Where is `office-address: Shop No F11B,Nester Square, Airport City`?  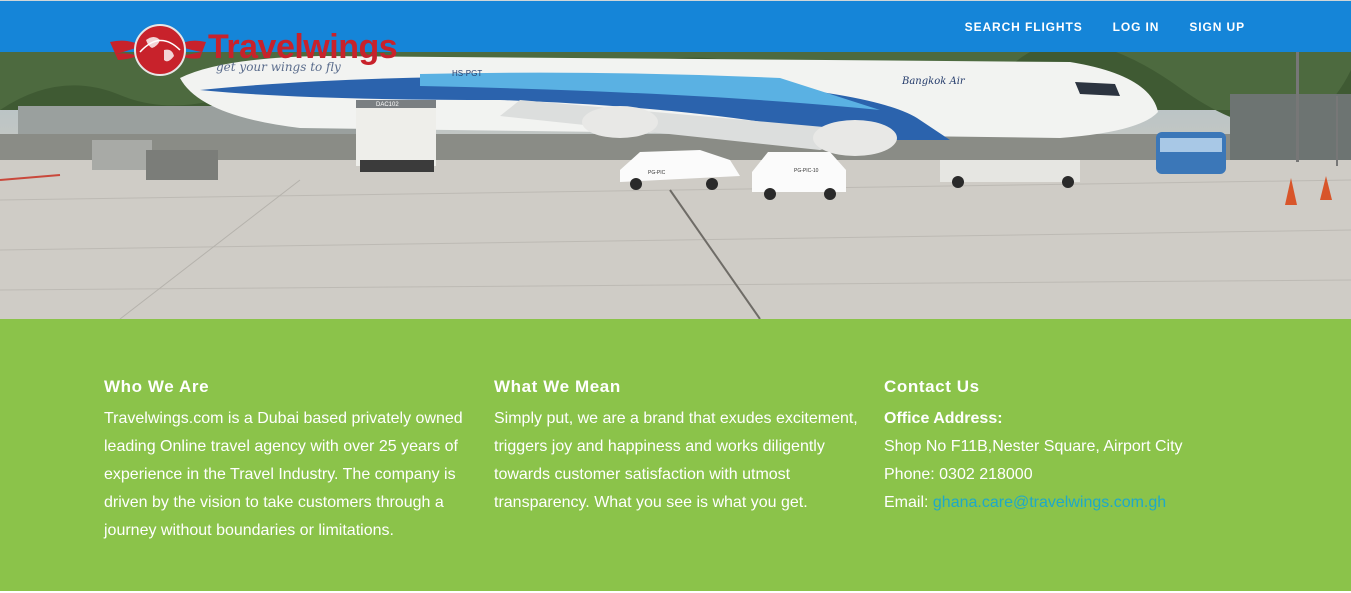
office-address: Shop No F11B,Nester Square, Airport City is located at coordinates (1033, 446).